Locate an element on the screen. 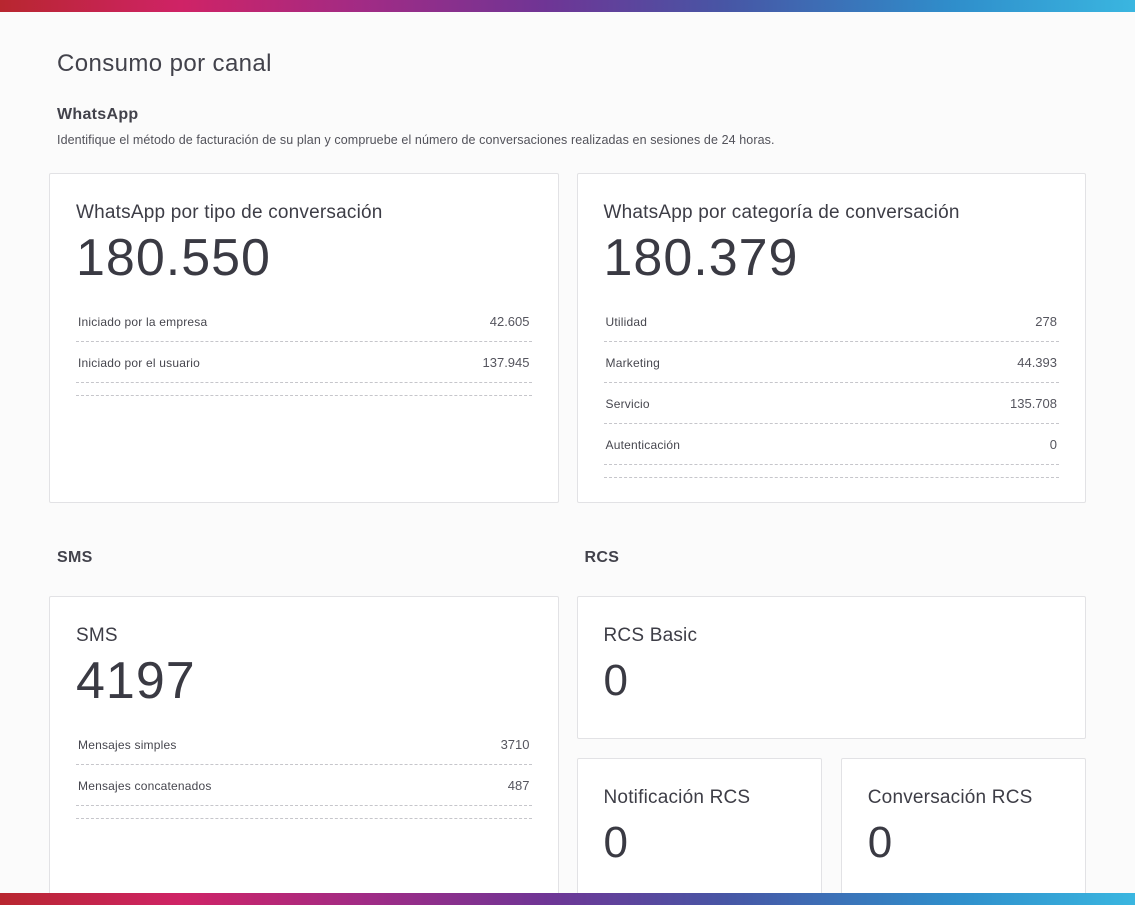 The width and height of the screenshot is (1135, 905). card-title: Conversación RCS is located at coordinates (950, 798).